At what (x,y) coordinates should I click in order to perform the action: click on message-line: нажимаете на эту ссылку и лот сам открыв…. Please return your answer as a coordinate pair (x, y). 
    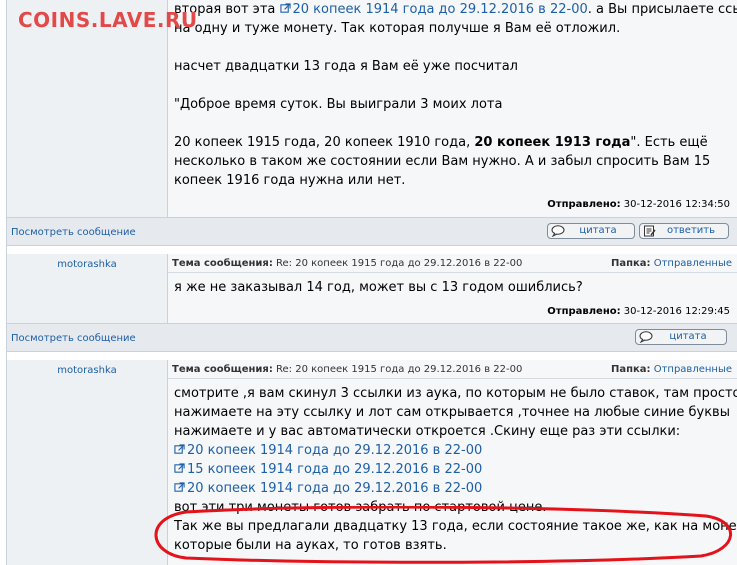
    Looking at the image, I should click on (452, 412).